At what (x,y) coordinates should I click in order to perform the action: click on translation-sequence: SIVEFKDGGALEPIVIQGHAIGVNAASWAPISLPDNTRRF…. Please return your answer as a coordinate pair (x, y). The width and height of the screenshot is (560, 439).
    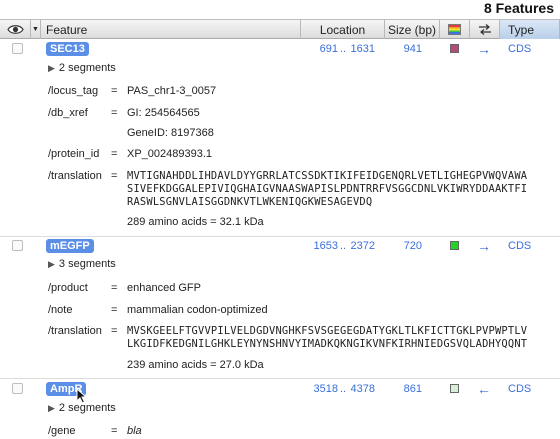
    Looking at the image, I should click on (327, 189).